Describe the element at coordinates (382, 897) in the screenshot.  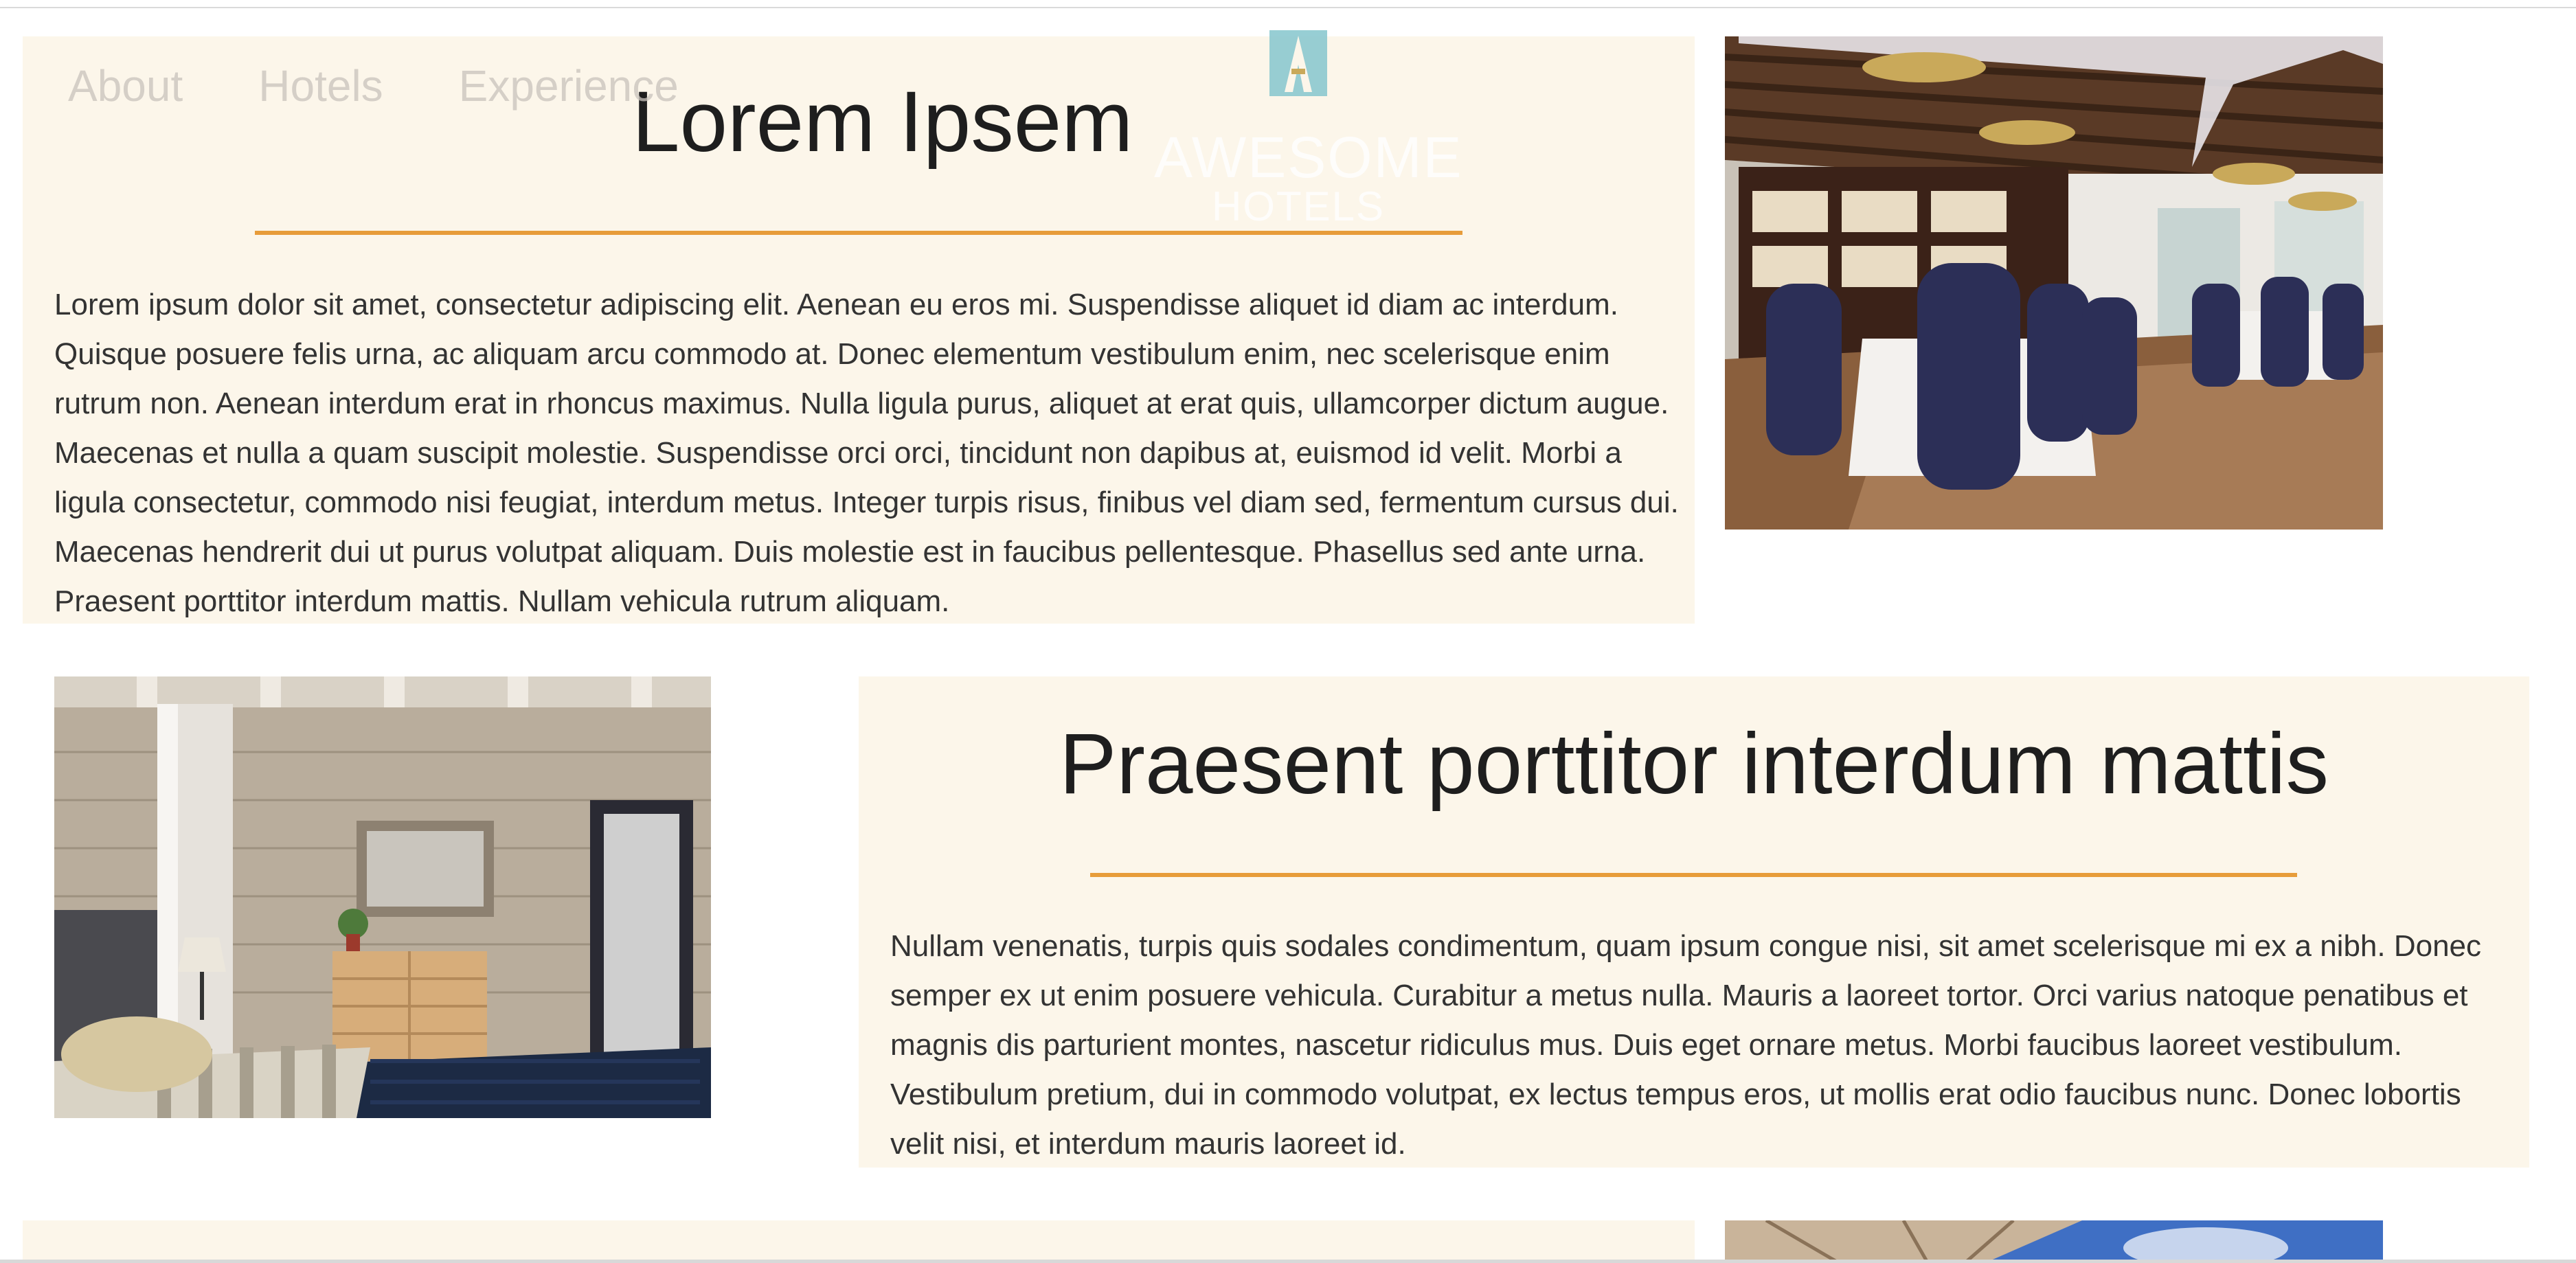
I see `bedroom-photo` at that location.